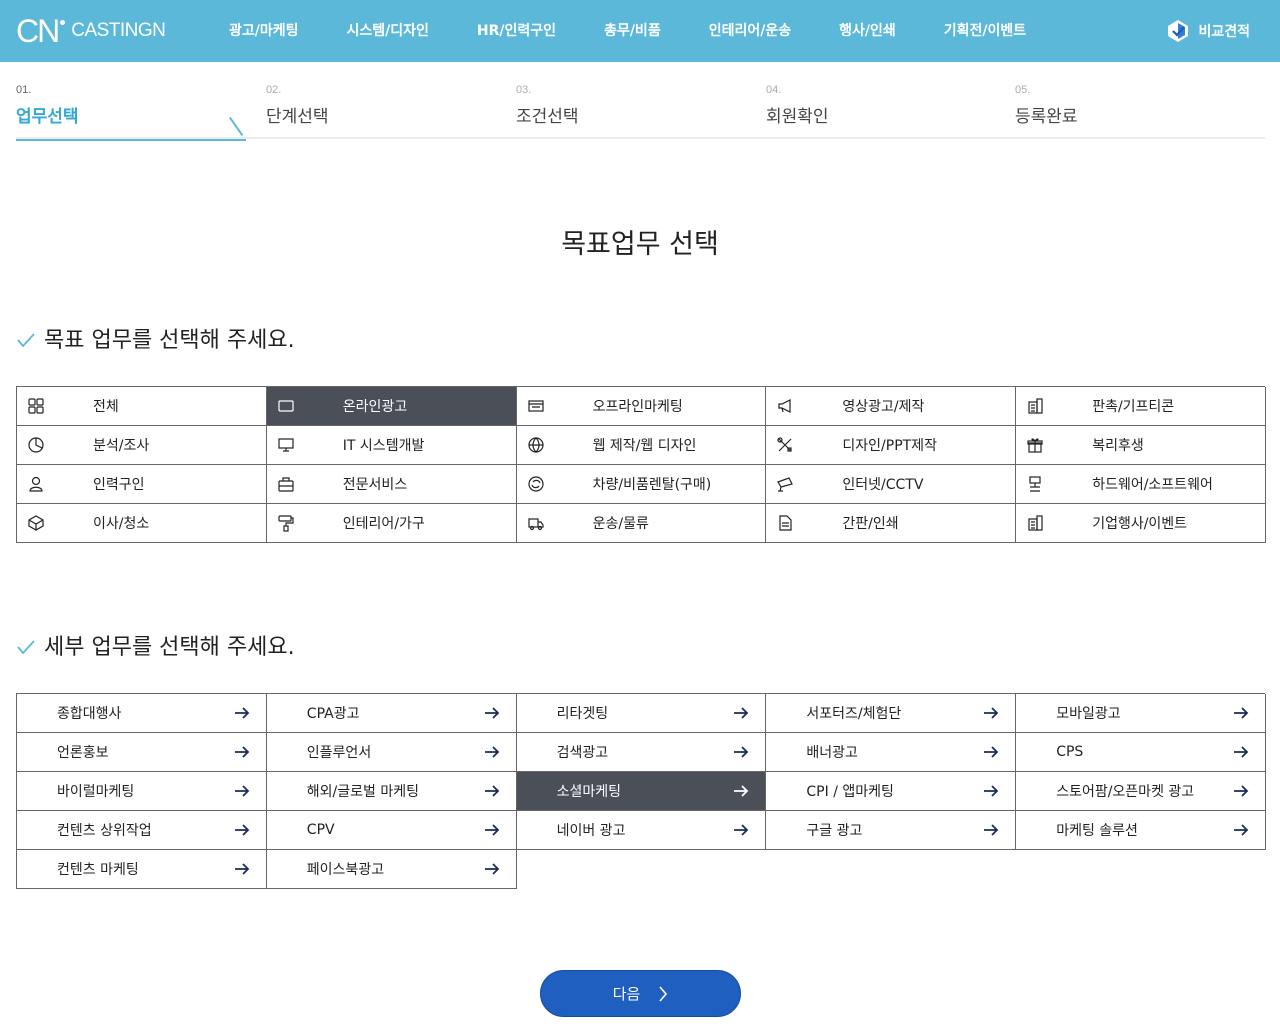 The height and width of the screenshot is (1029, 1280). I want to click on category-item: 간판/인쇄, so click(891, 523).